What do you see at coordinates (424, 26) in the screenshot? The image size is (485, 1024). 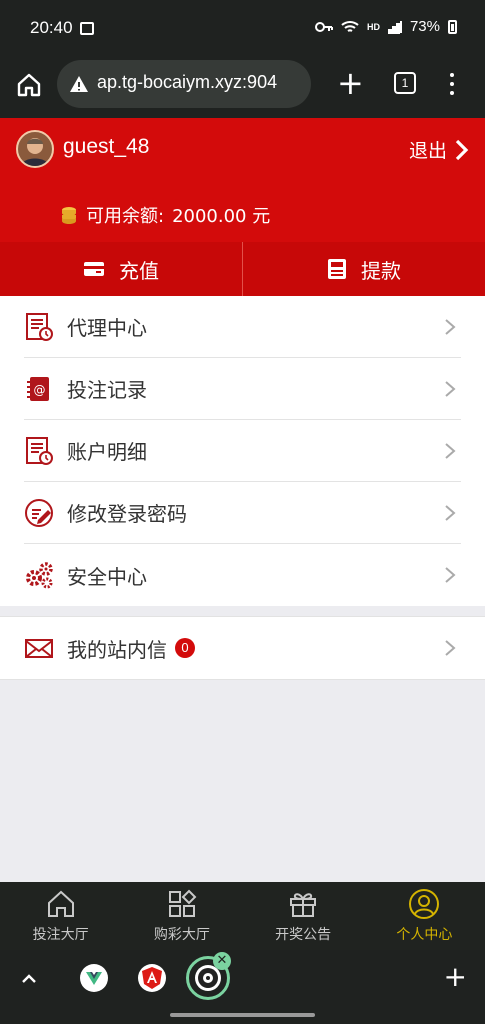 I see `battery-percent: 73%` at bounding box center [424, 26].